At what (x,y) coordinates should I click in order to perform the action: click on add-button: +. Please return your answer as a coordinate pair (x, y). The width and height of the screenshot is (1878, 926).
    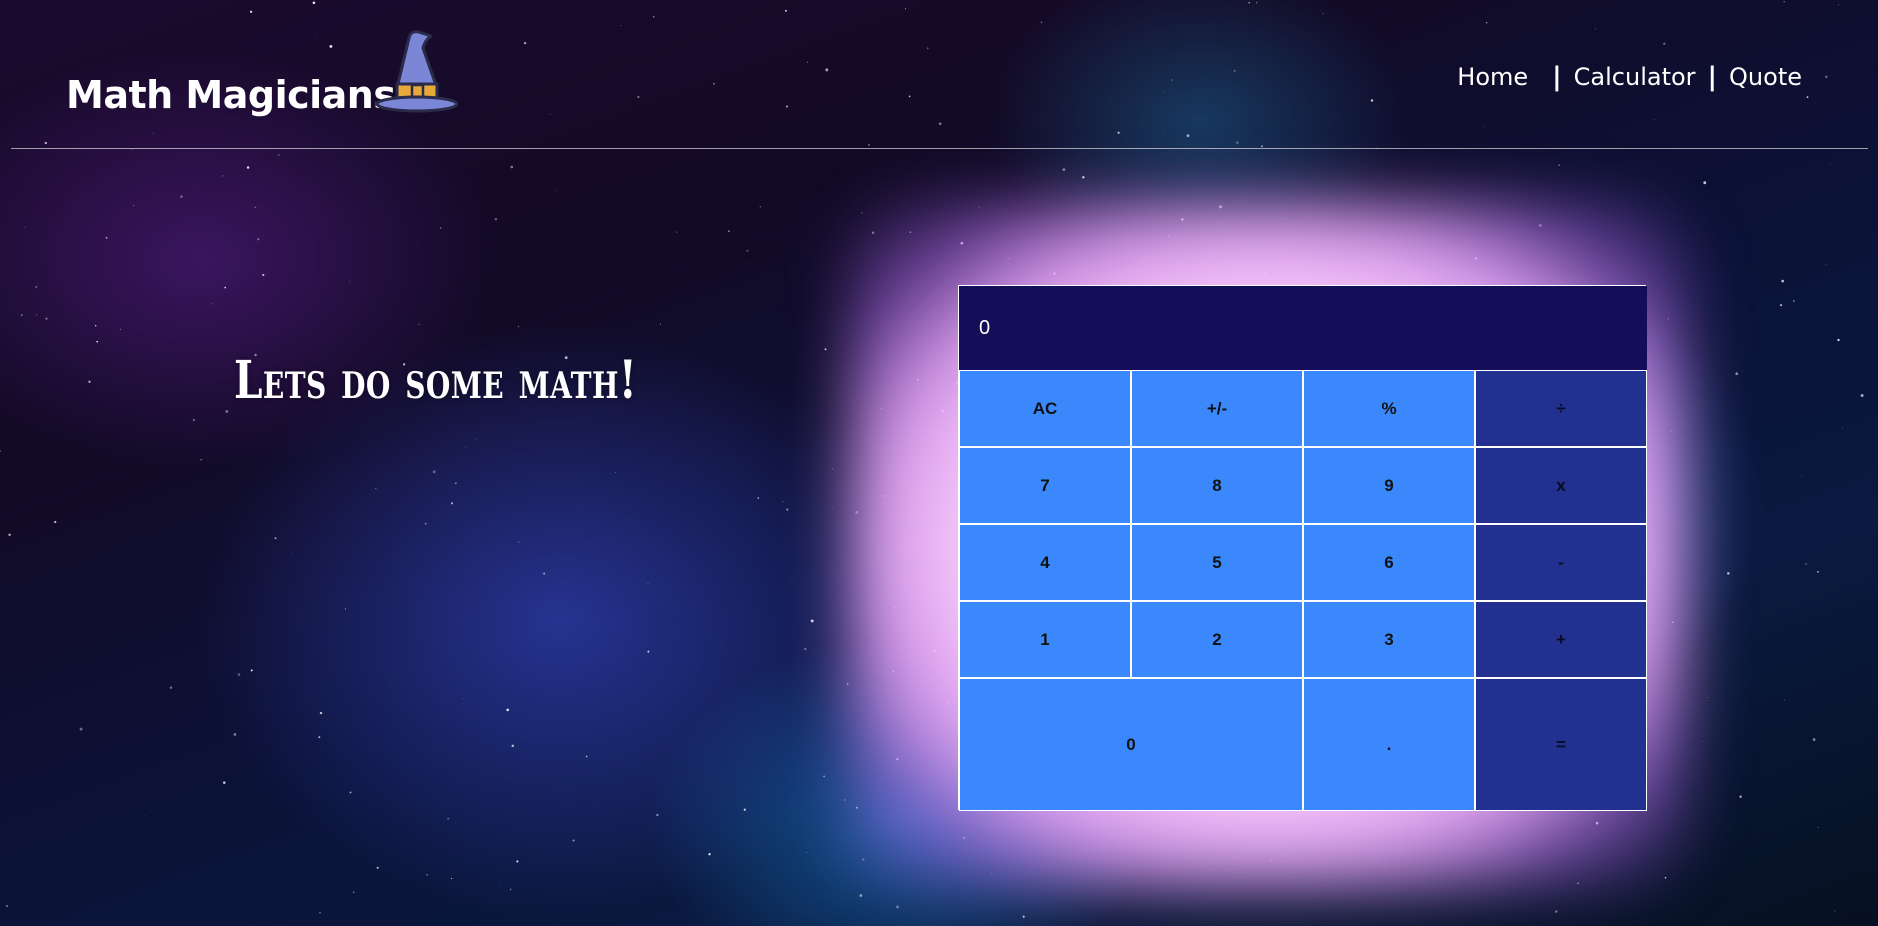
    Looking at the image, I should click on (1561, 639).